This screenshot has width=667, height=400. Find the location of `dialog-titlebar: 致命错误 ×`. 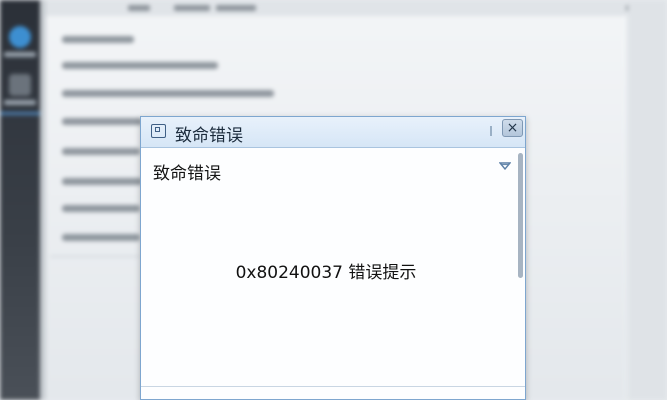

dialog-titlebar: 致命错误 × is located at coordinates (333, 132).